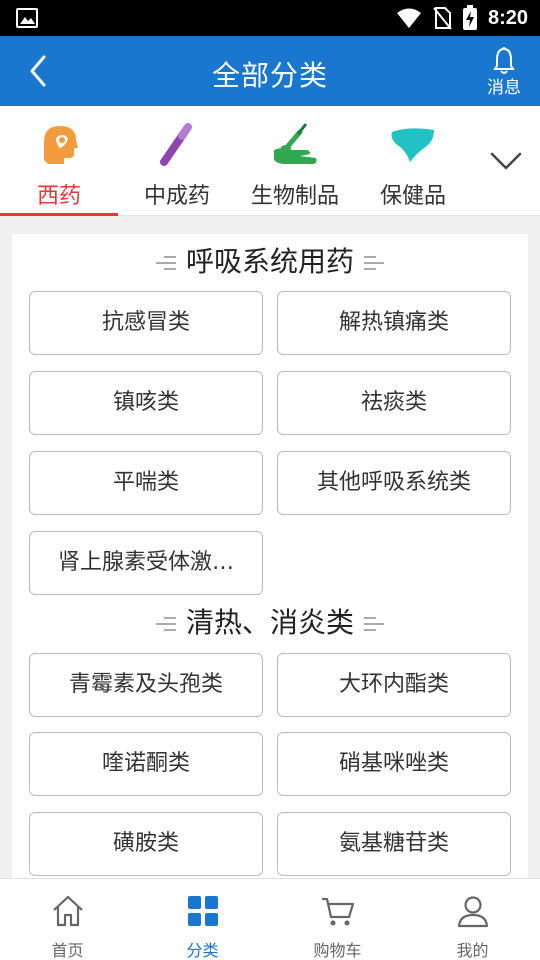 The image size is (540, 960). Describe the element at coordinates (146, 323) in the screenshot. I see `subcategory-button: 抗感冒类` at that location.